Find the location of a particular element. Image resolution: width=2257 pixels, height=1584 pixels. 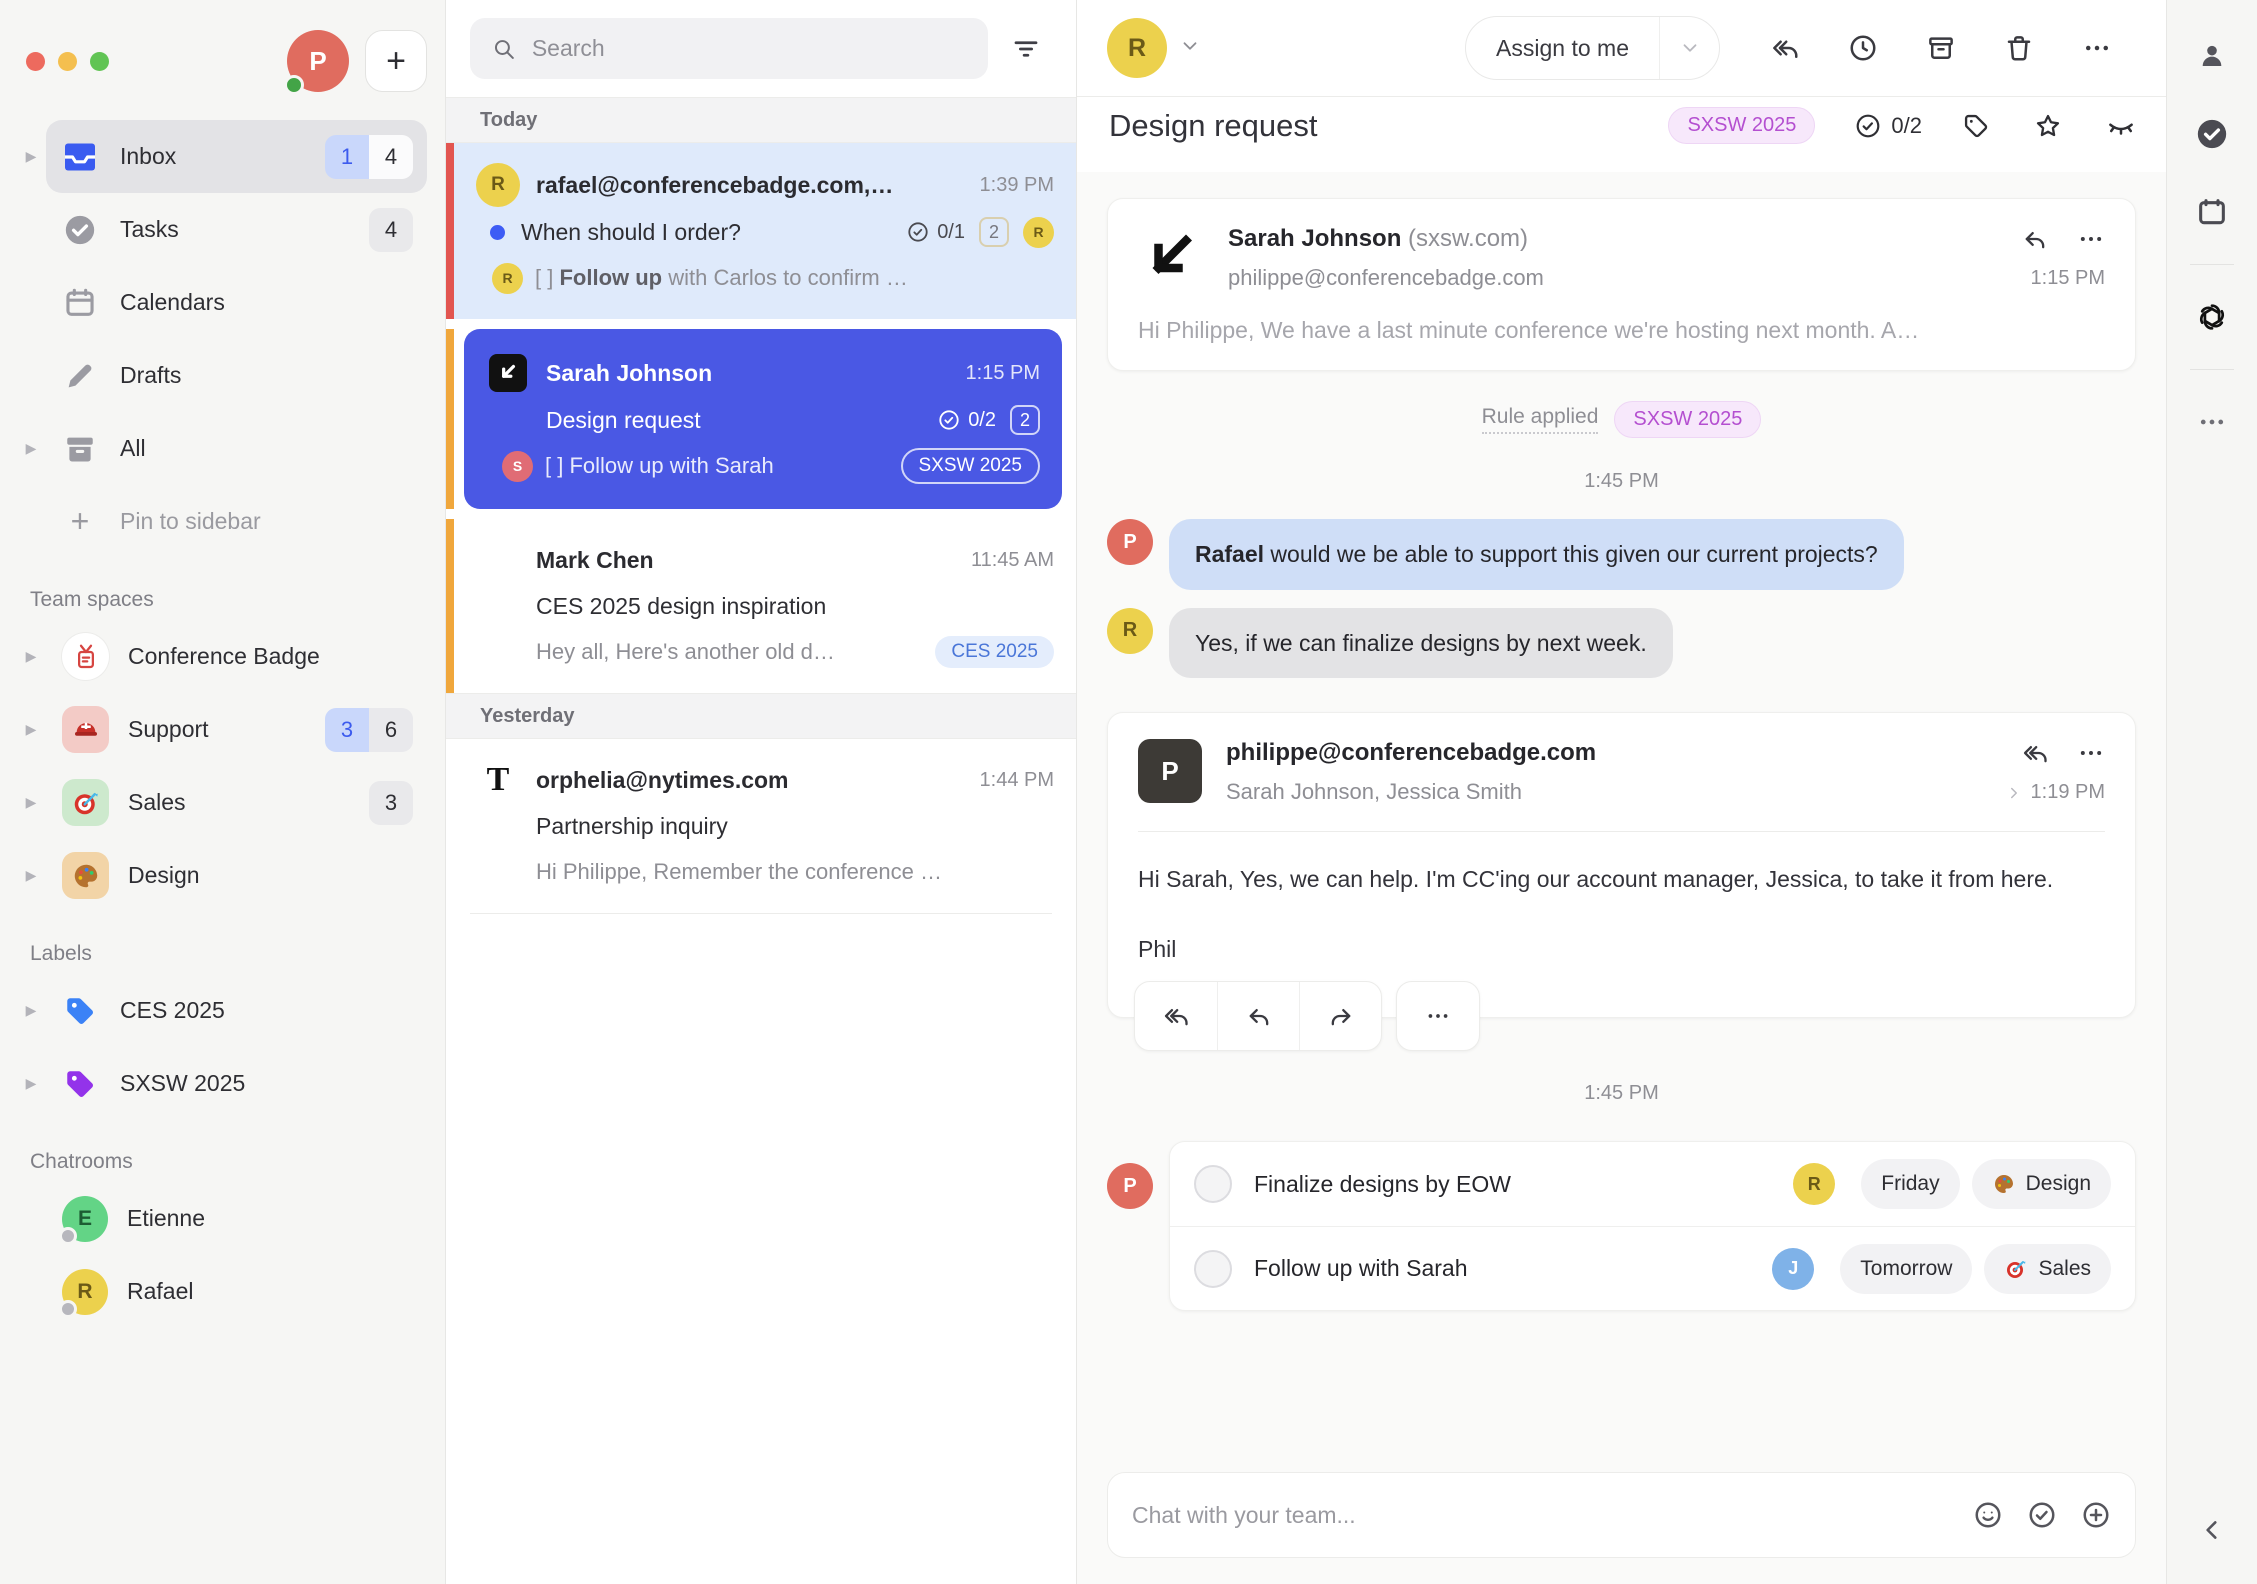

assignee-avatar: R is located at coordinates (1137, 48).